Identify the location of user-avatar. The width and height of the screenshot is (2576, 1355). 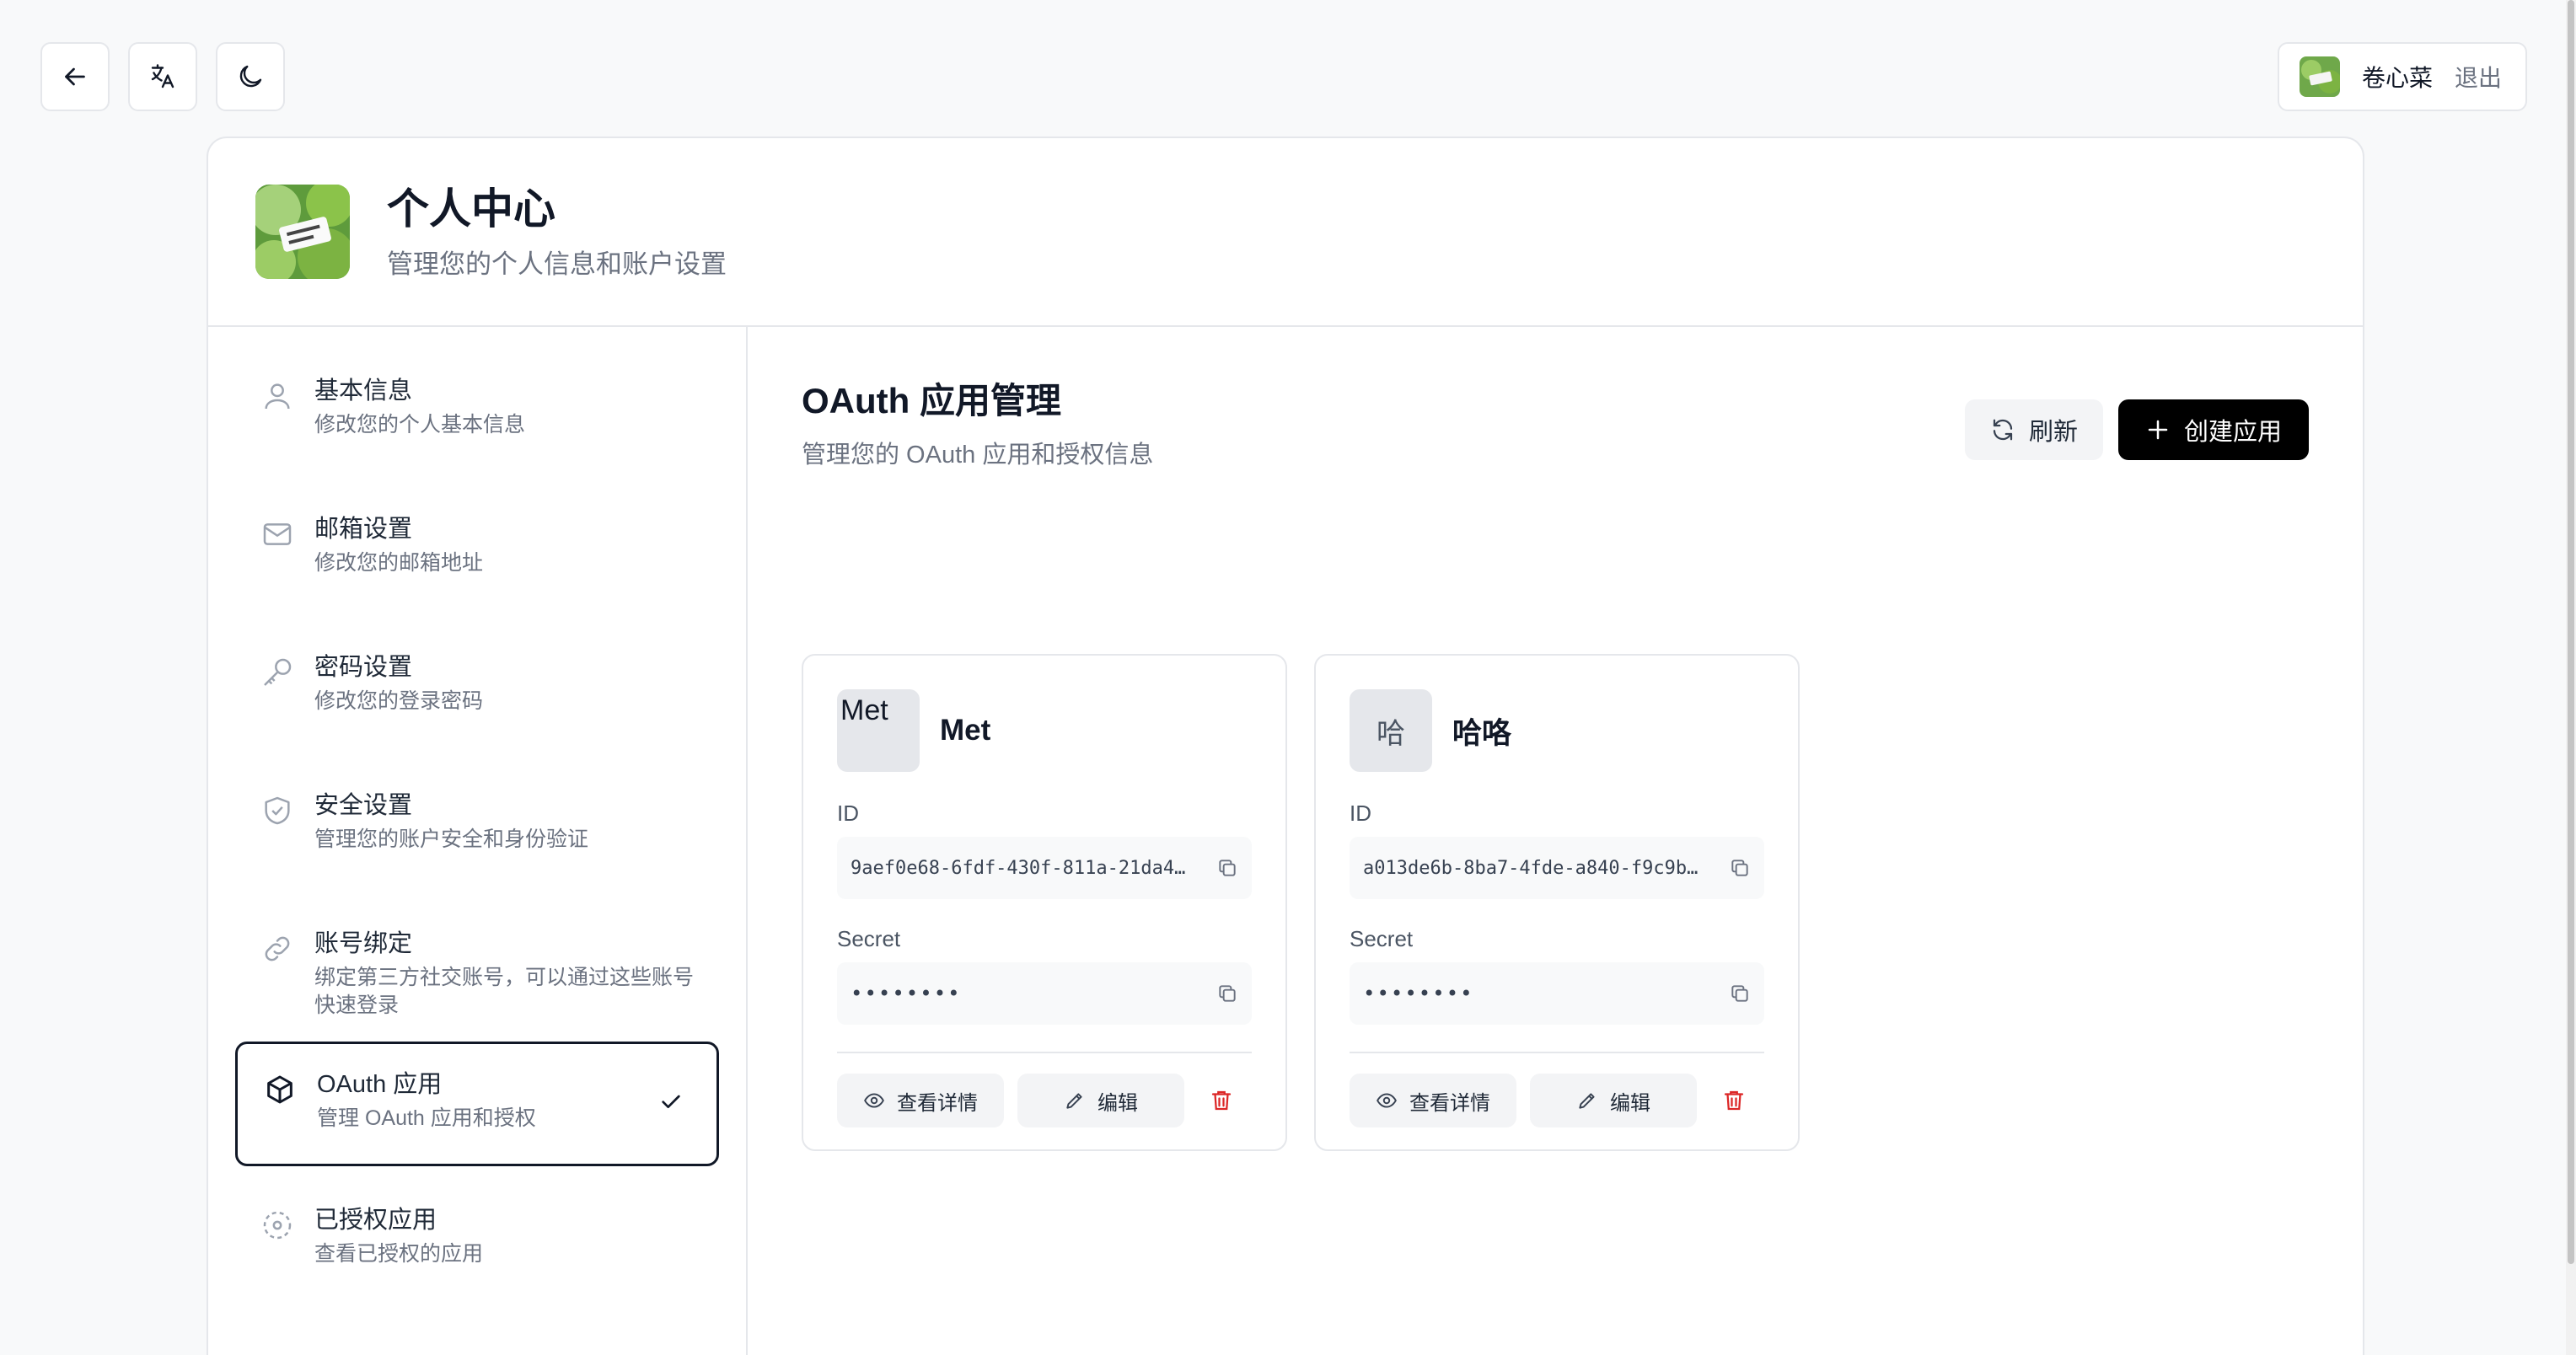
(2320, 76).